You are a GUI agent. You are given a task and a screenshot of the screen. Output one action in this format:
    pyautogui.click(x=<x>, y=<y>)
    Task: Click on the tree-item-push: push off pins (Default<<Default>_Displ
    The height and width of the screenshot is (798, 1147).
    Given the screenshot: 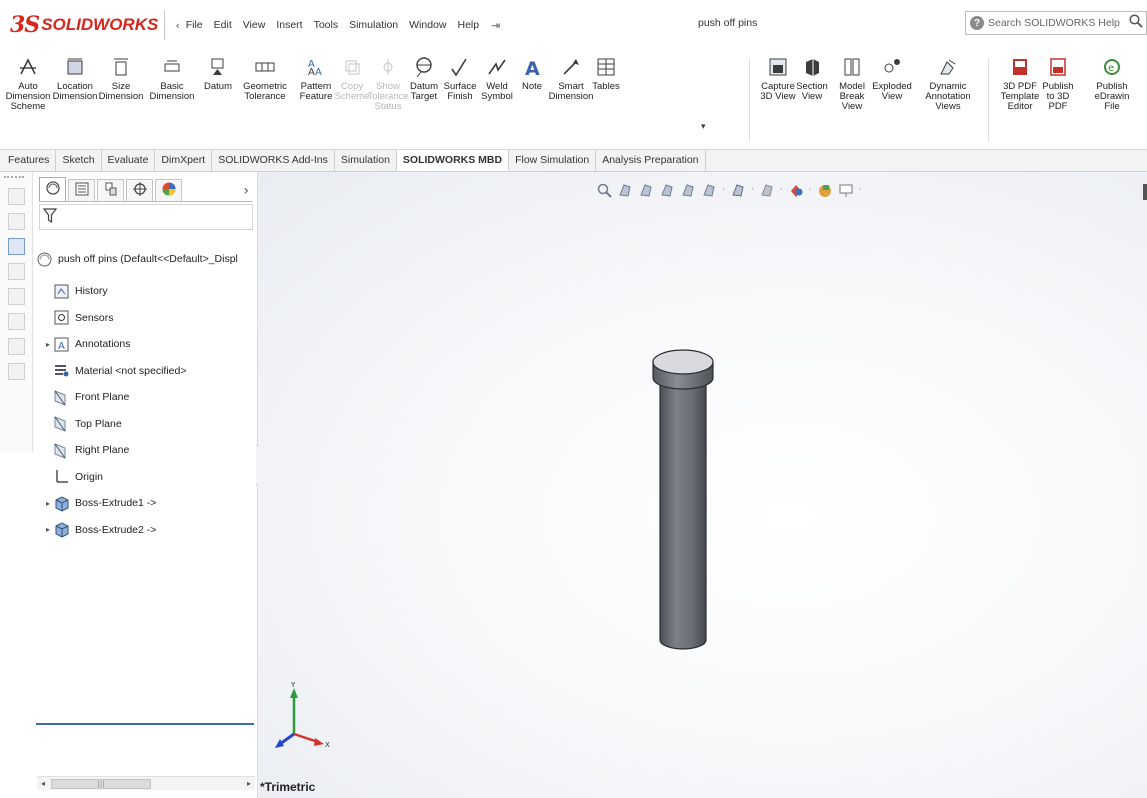 What is the action you would take?
    pyautogui.click(x=135, y=259)
    